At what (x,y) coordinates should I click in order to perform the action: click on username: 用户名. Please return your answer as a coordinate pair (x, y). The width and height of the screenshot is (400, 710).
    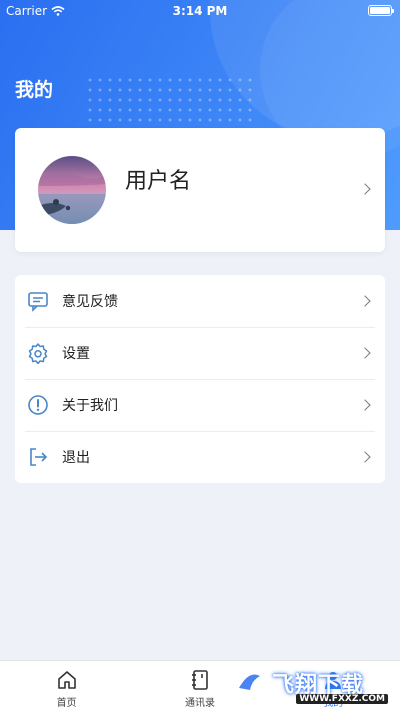
    Looking at the image, I should click on (158, 181).